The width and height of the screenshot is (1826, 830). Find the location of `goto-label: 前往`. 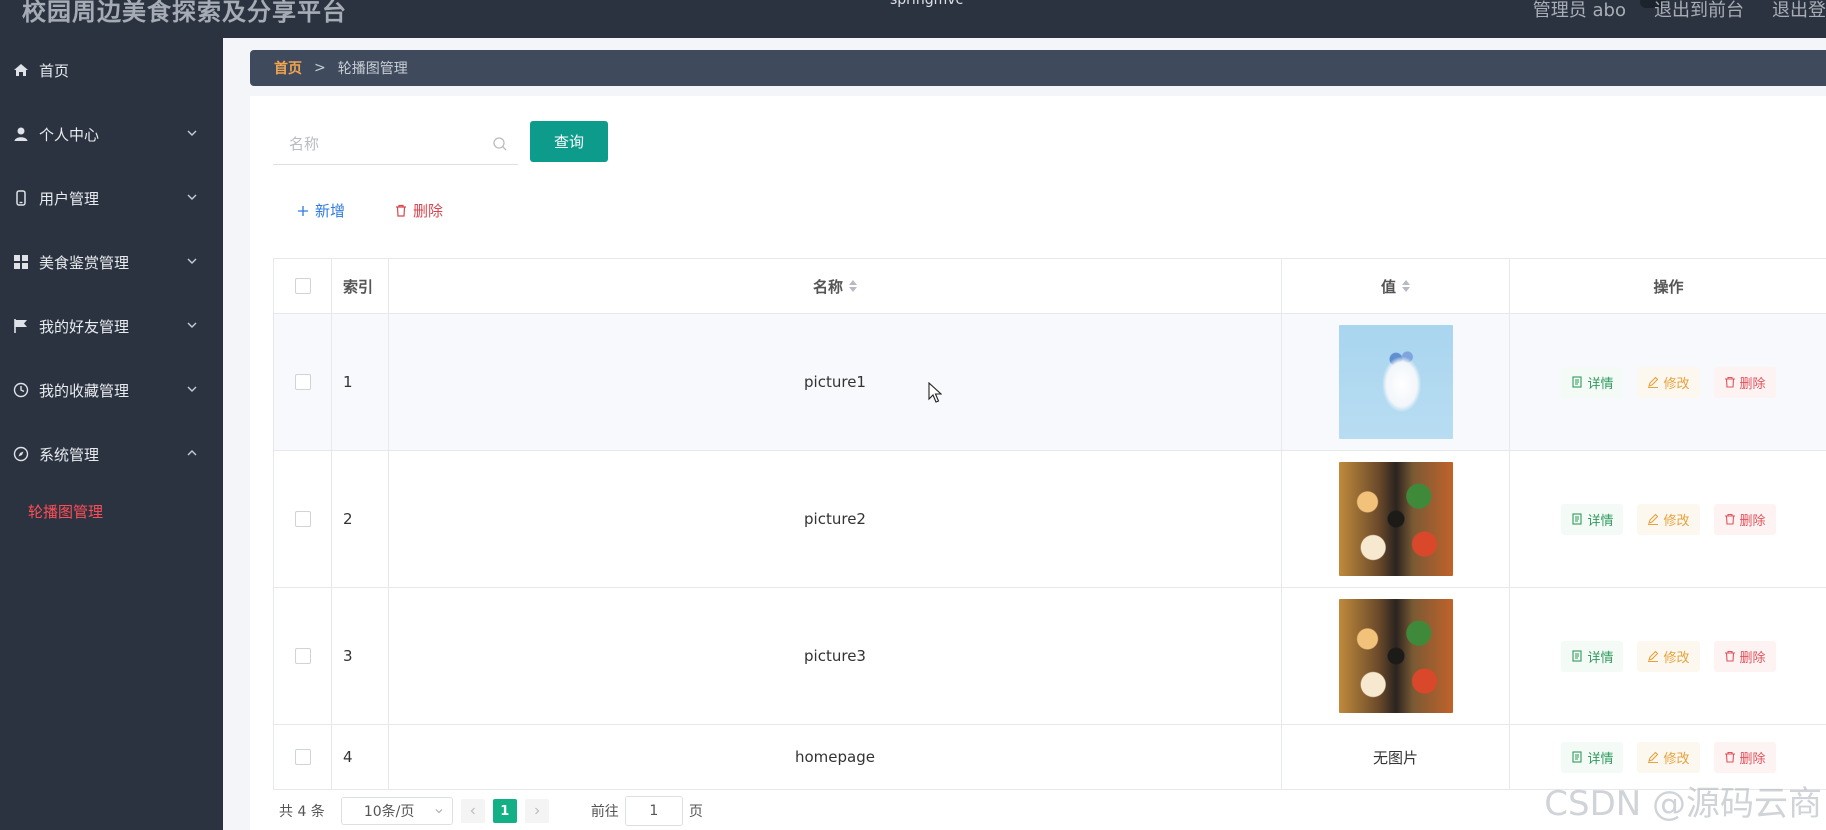

goto-label: 前往 is located at coordinates (604, 812).